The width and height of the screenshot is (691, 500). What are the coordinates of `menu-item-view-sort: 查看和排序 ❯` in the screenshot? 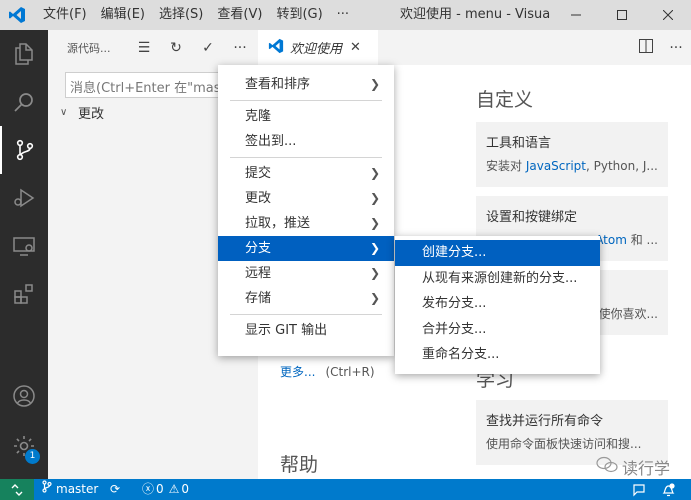 It's located at (306, 84).